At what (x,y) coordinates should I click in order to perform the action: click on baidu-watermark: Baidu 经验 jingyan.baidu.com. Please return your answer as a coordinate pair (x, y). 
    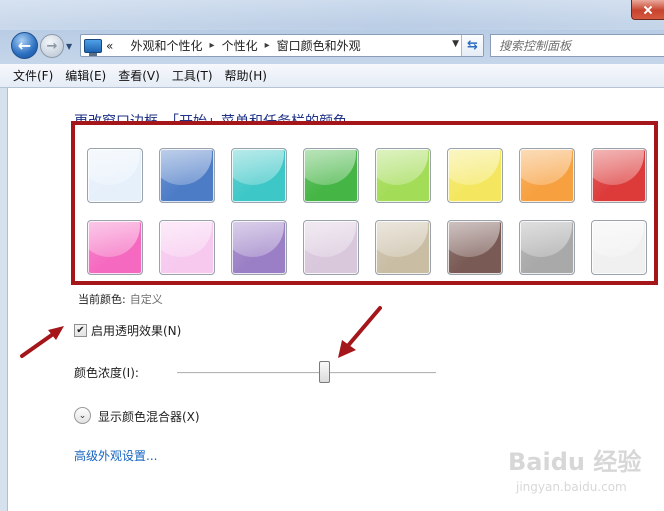
    Looking at the image, I should click on (583, 472).